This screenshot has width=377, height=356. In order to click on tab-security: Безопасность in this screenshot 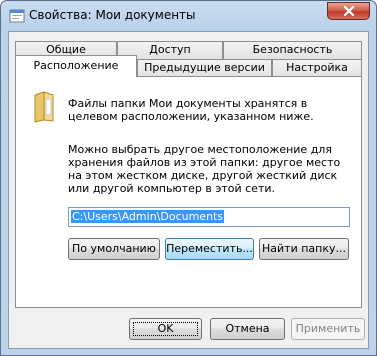, I will do `click(292, 50)`.